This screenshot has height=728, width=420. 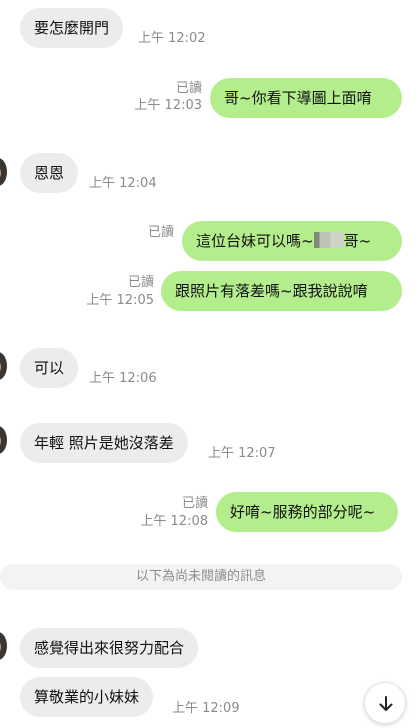 What do you see at coordinates (206, 708) in the screenshot?
I see `message-timestamp: 上午 12:09` at bounding box center [206, 708].